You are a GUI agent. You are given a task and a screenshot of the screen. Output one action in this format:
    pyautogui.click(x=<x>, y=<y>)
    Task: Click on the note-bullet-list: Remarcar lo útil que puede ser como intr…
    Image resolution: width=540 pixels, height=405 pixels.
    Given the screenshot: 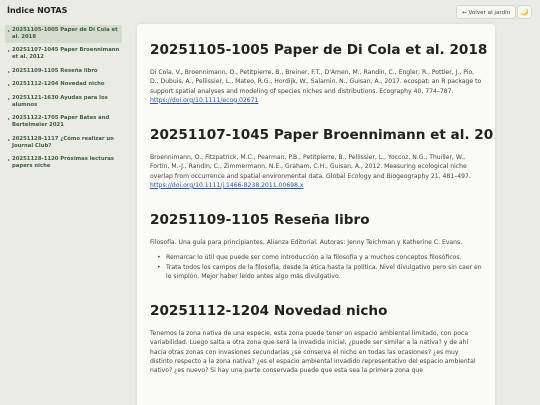 What is the action you would take?
    pyautogui.click(x=316, y=267)
    